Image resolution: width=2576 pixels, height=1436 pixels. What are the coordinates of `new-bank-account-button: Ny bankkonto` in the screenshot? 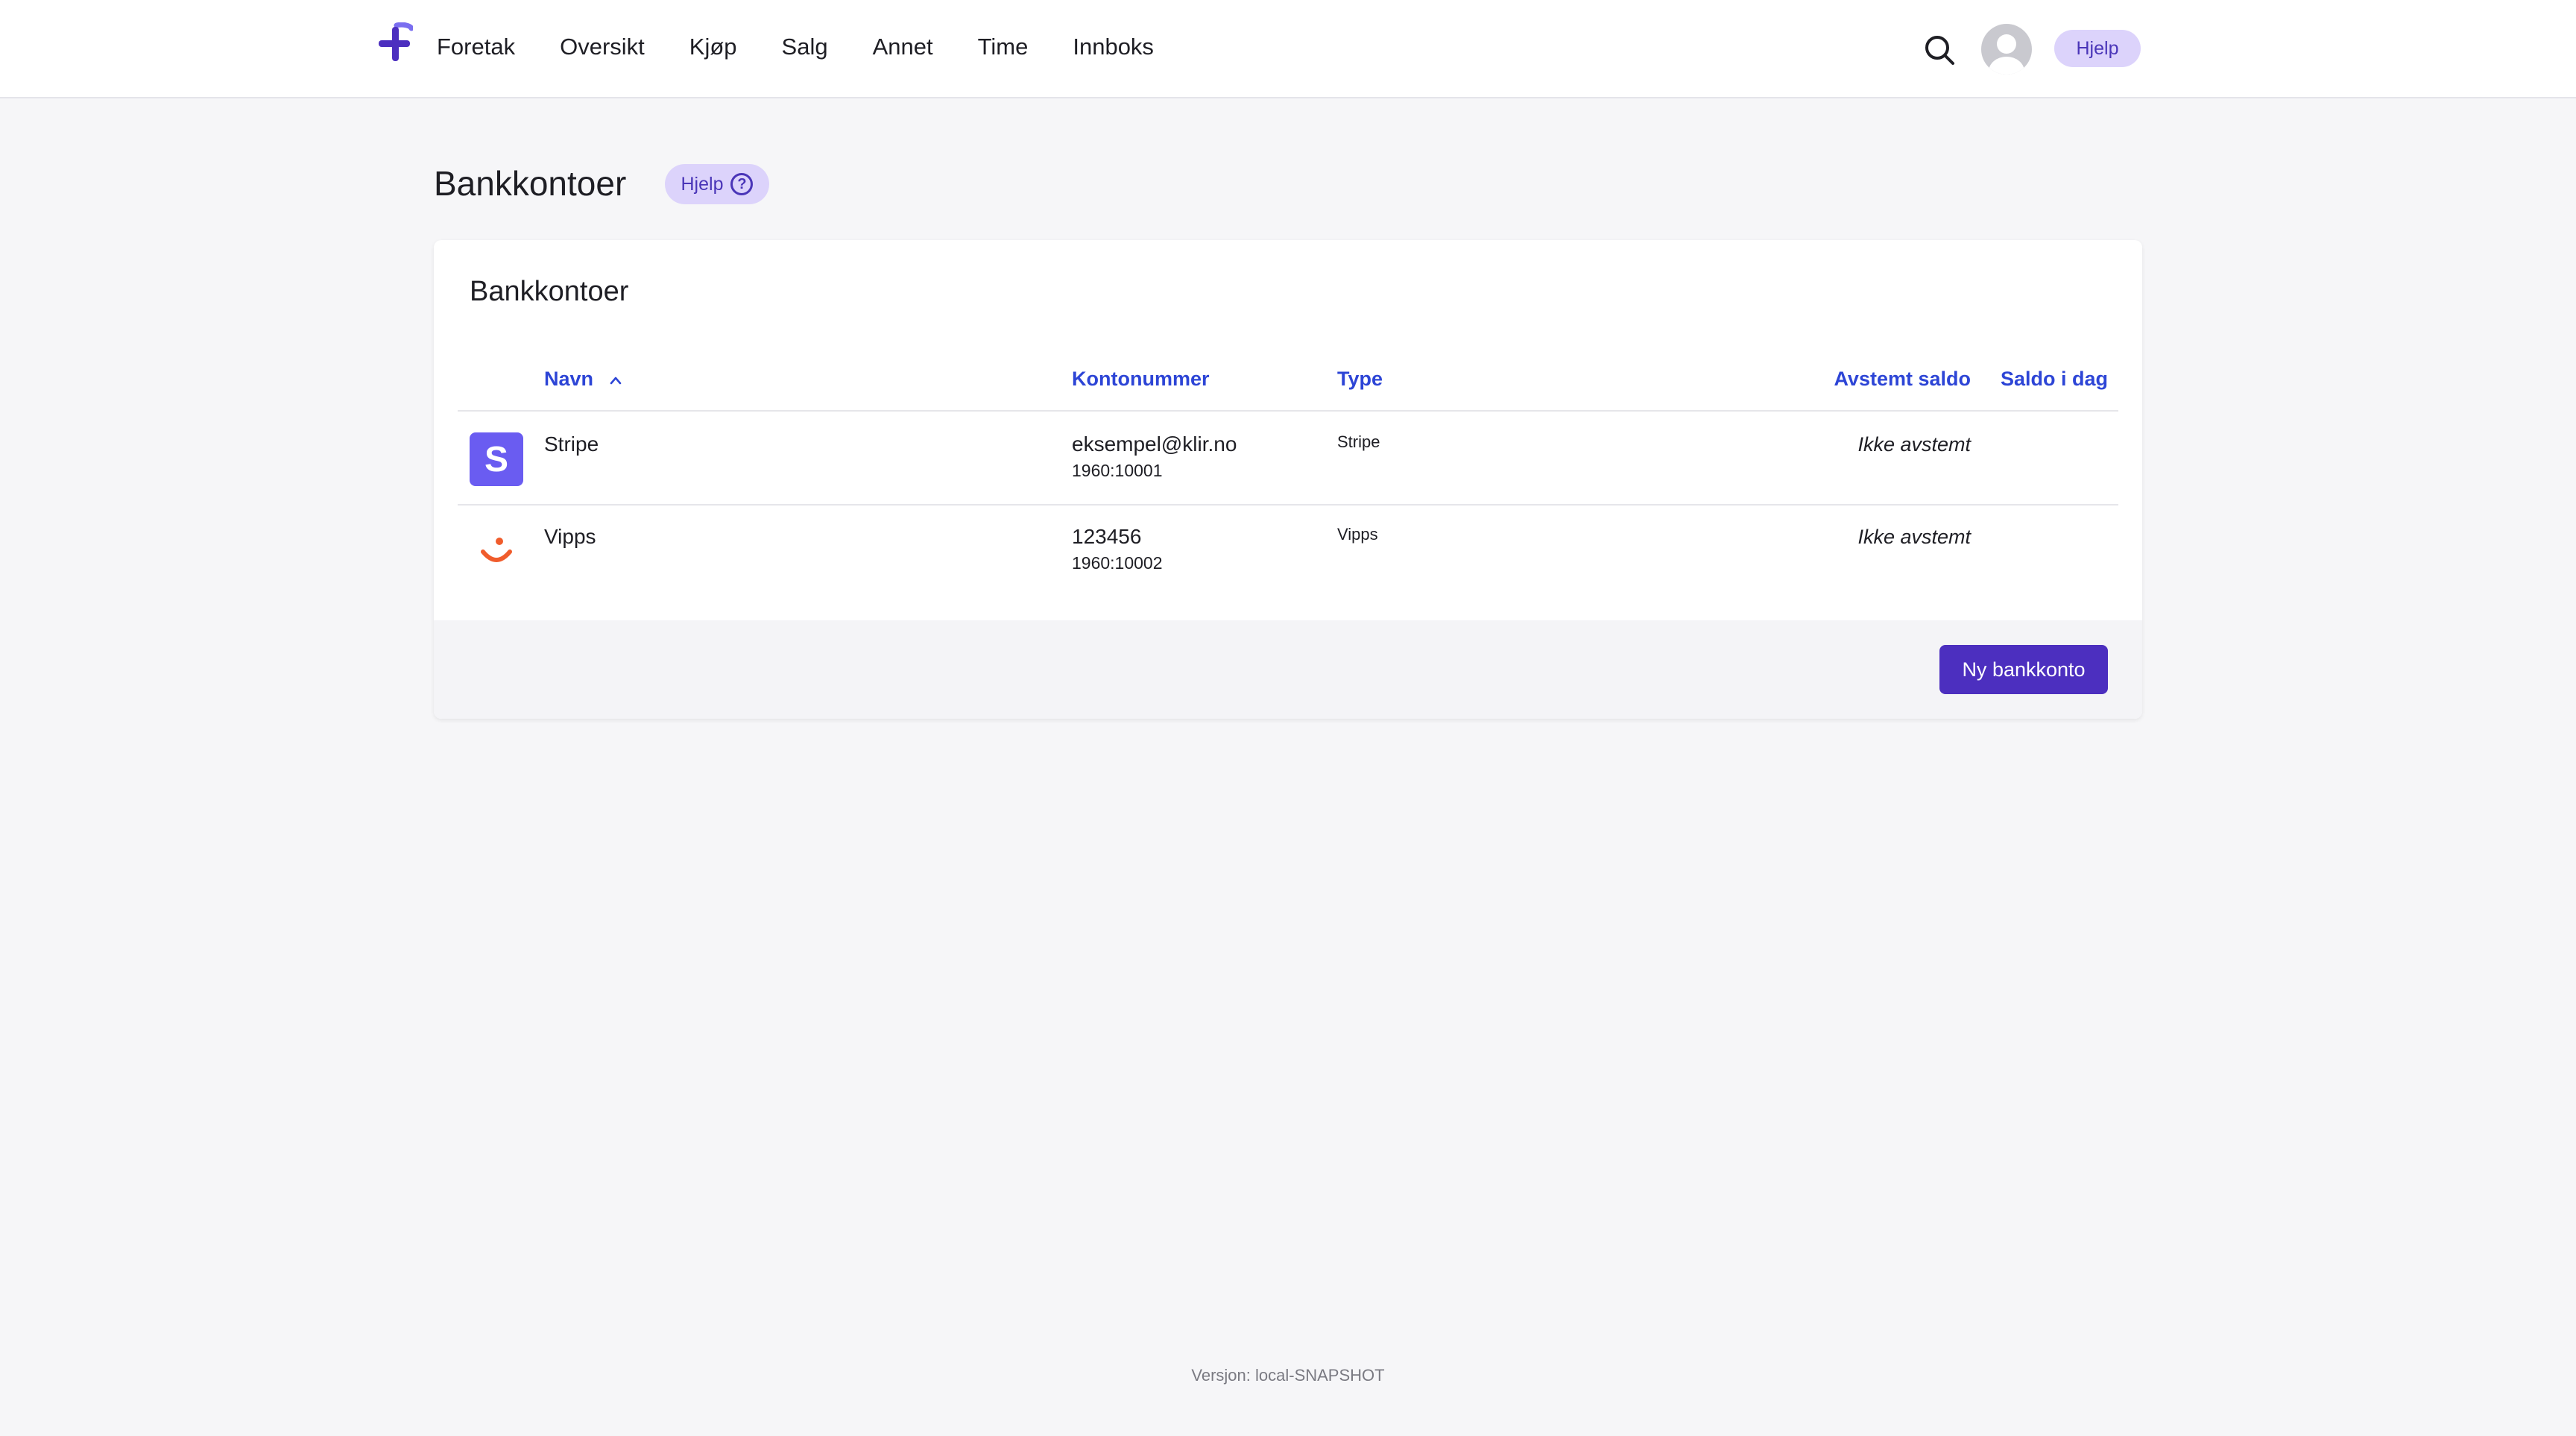 It's located at (2023, 669).